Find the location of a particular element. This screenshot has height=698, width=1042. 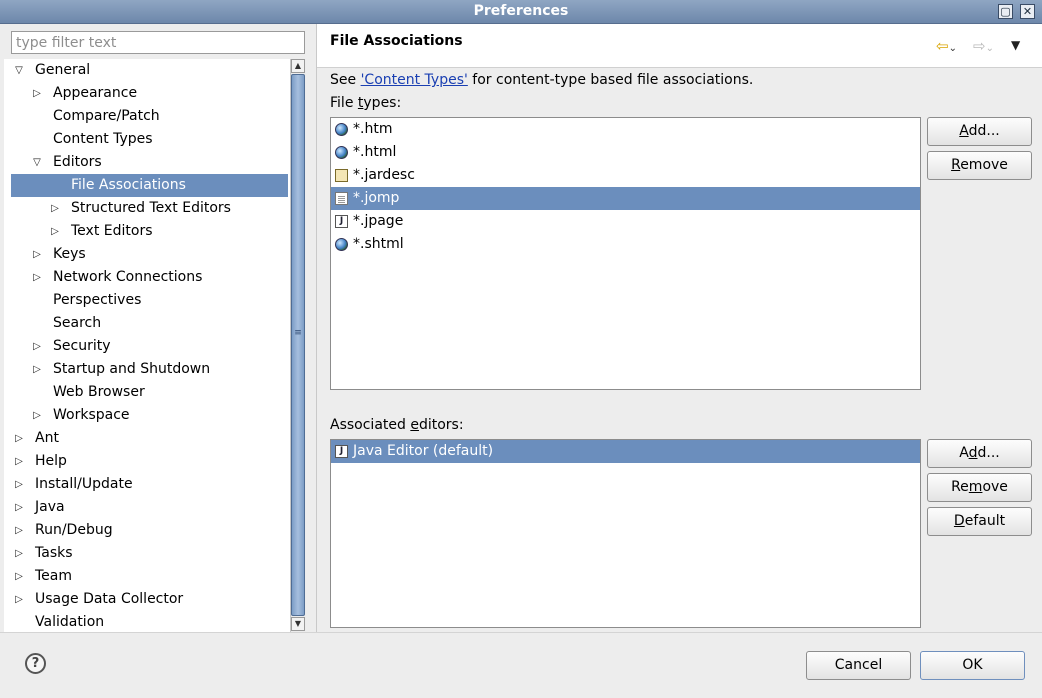

tree-item-label: Team is located at coordinates (54, 576).